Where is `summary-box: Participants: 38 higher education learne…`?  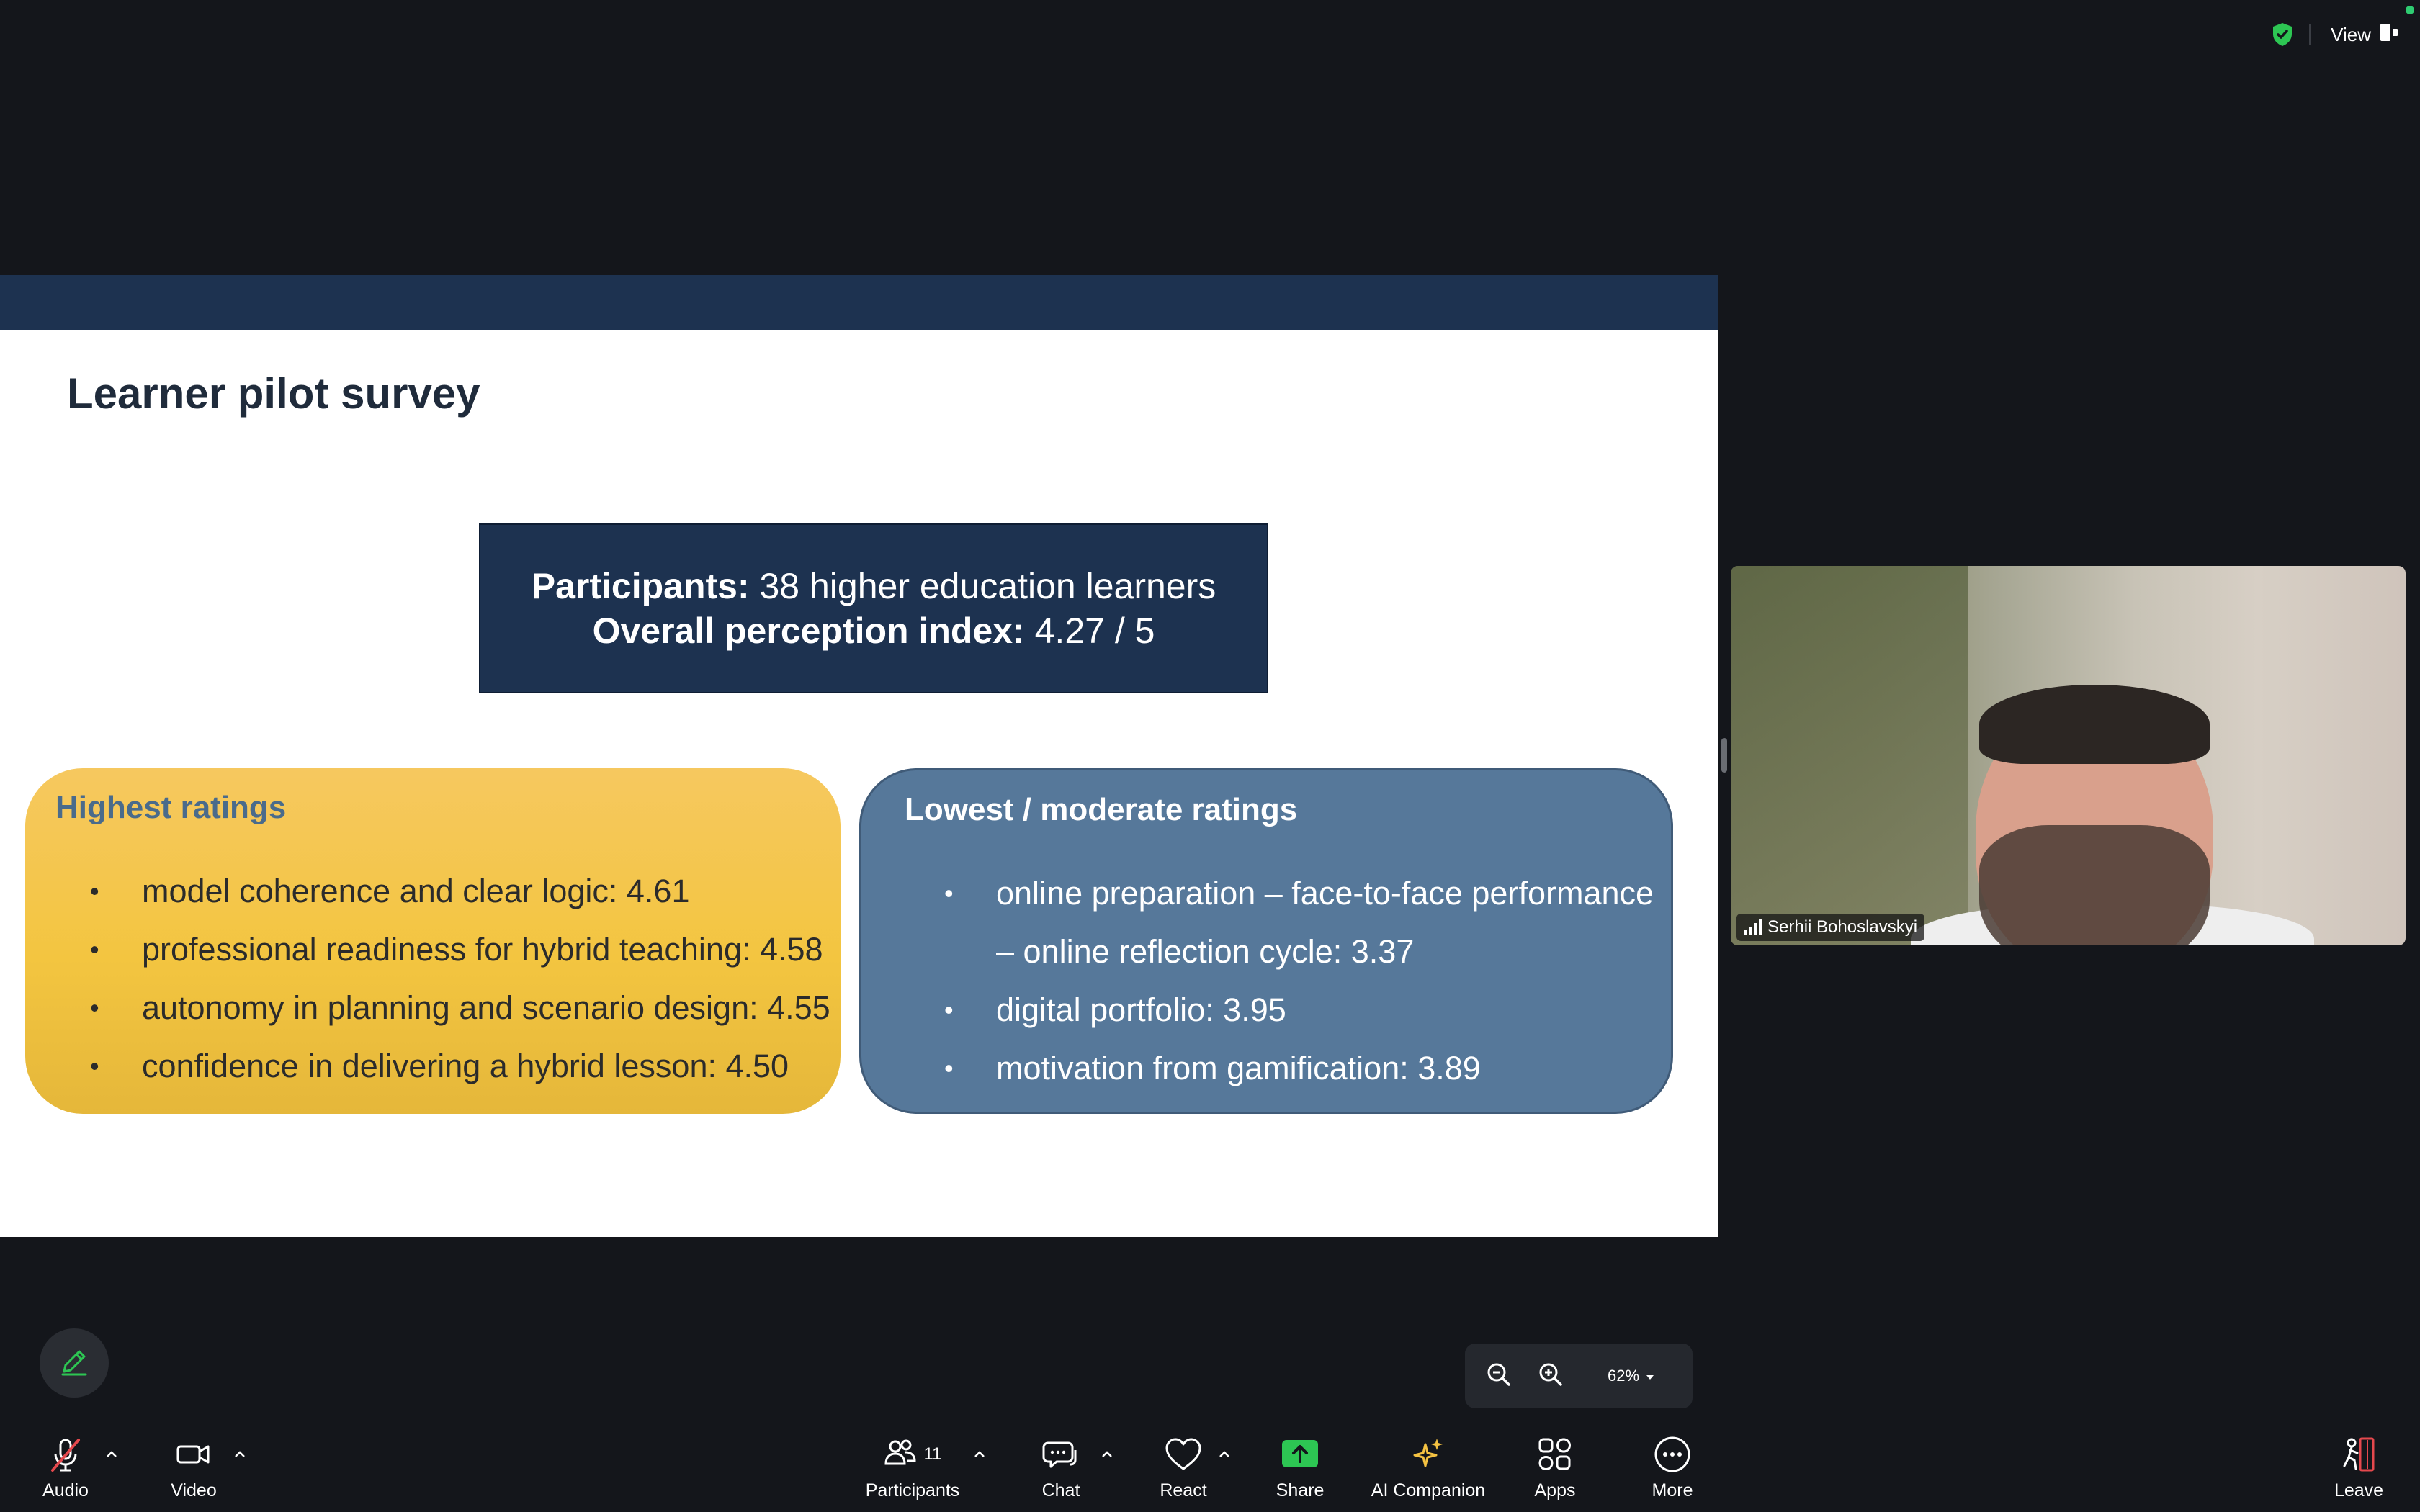
summary-box: Participants: 38 higher education learne… is located at coordinates (874, 608).